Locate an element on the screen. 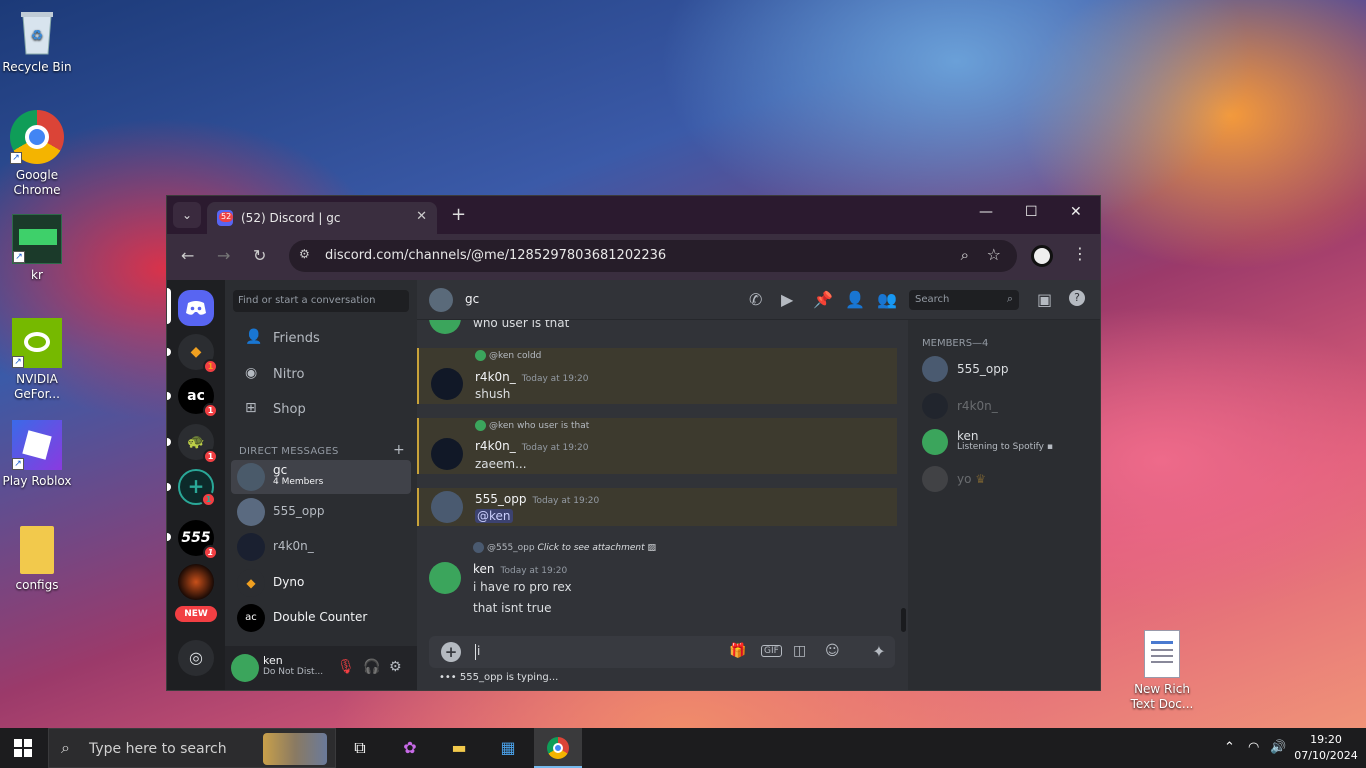  new-tab-button: + is located at coordinates (458, 214).